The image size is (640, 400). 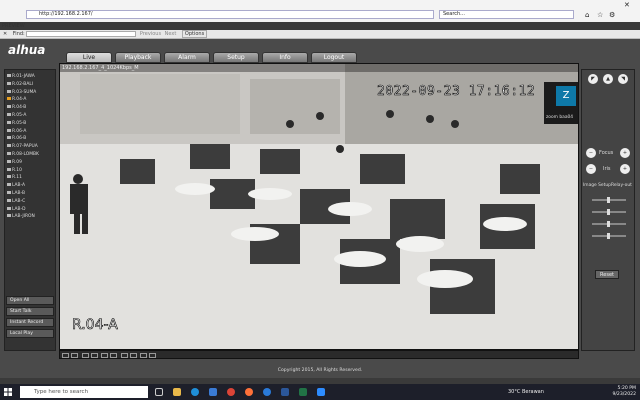 I want to click on iris-plus-button: +, so click(x=625, y=169).